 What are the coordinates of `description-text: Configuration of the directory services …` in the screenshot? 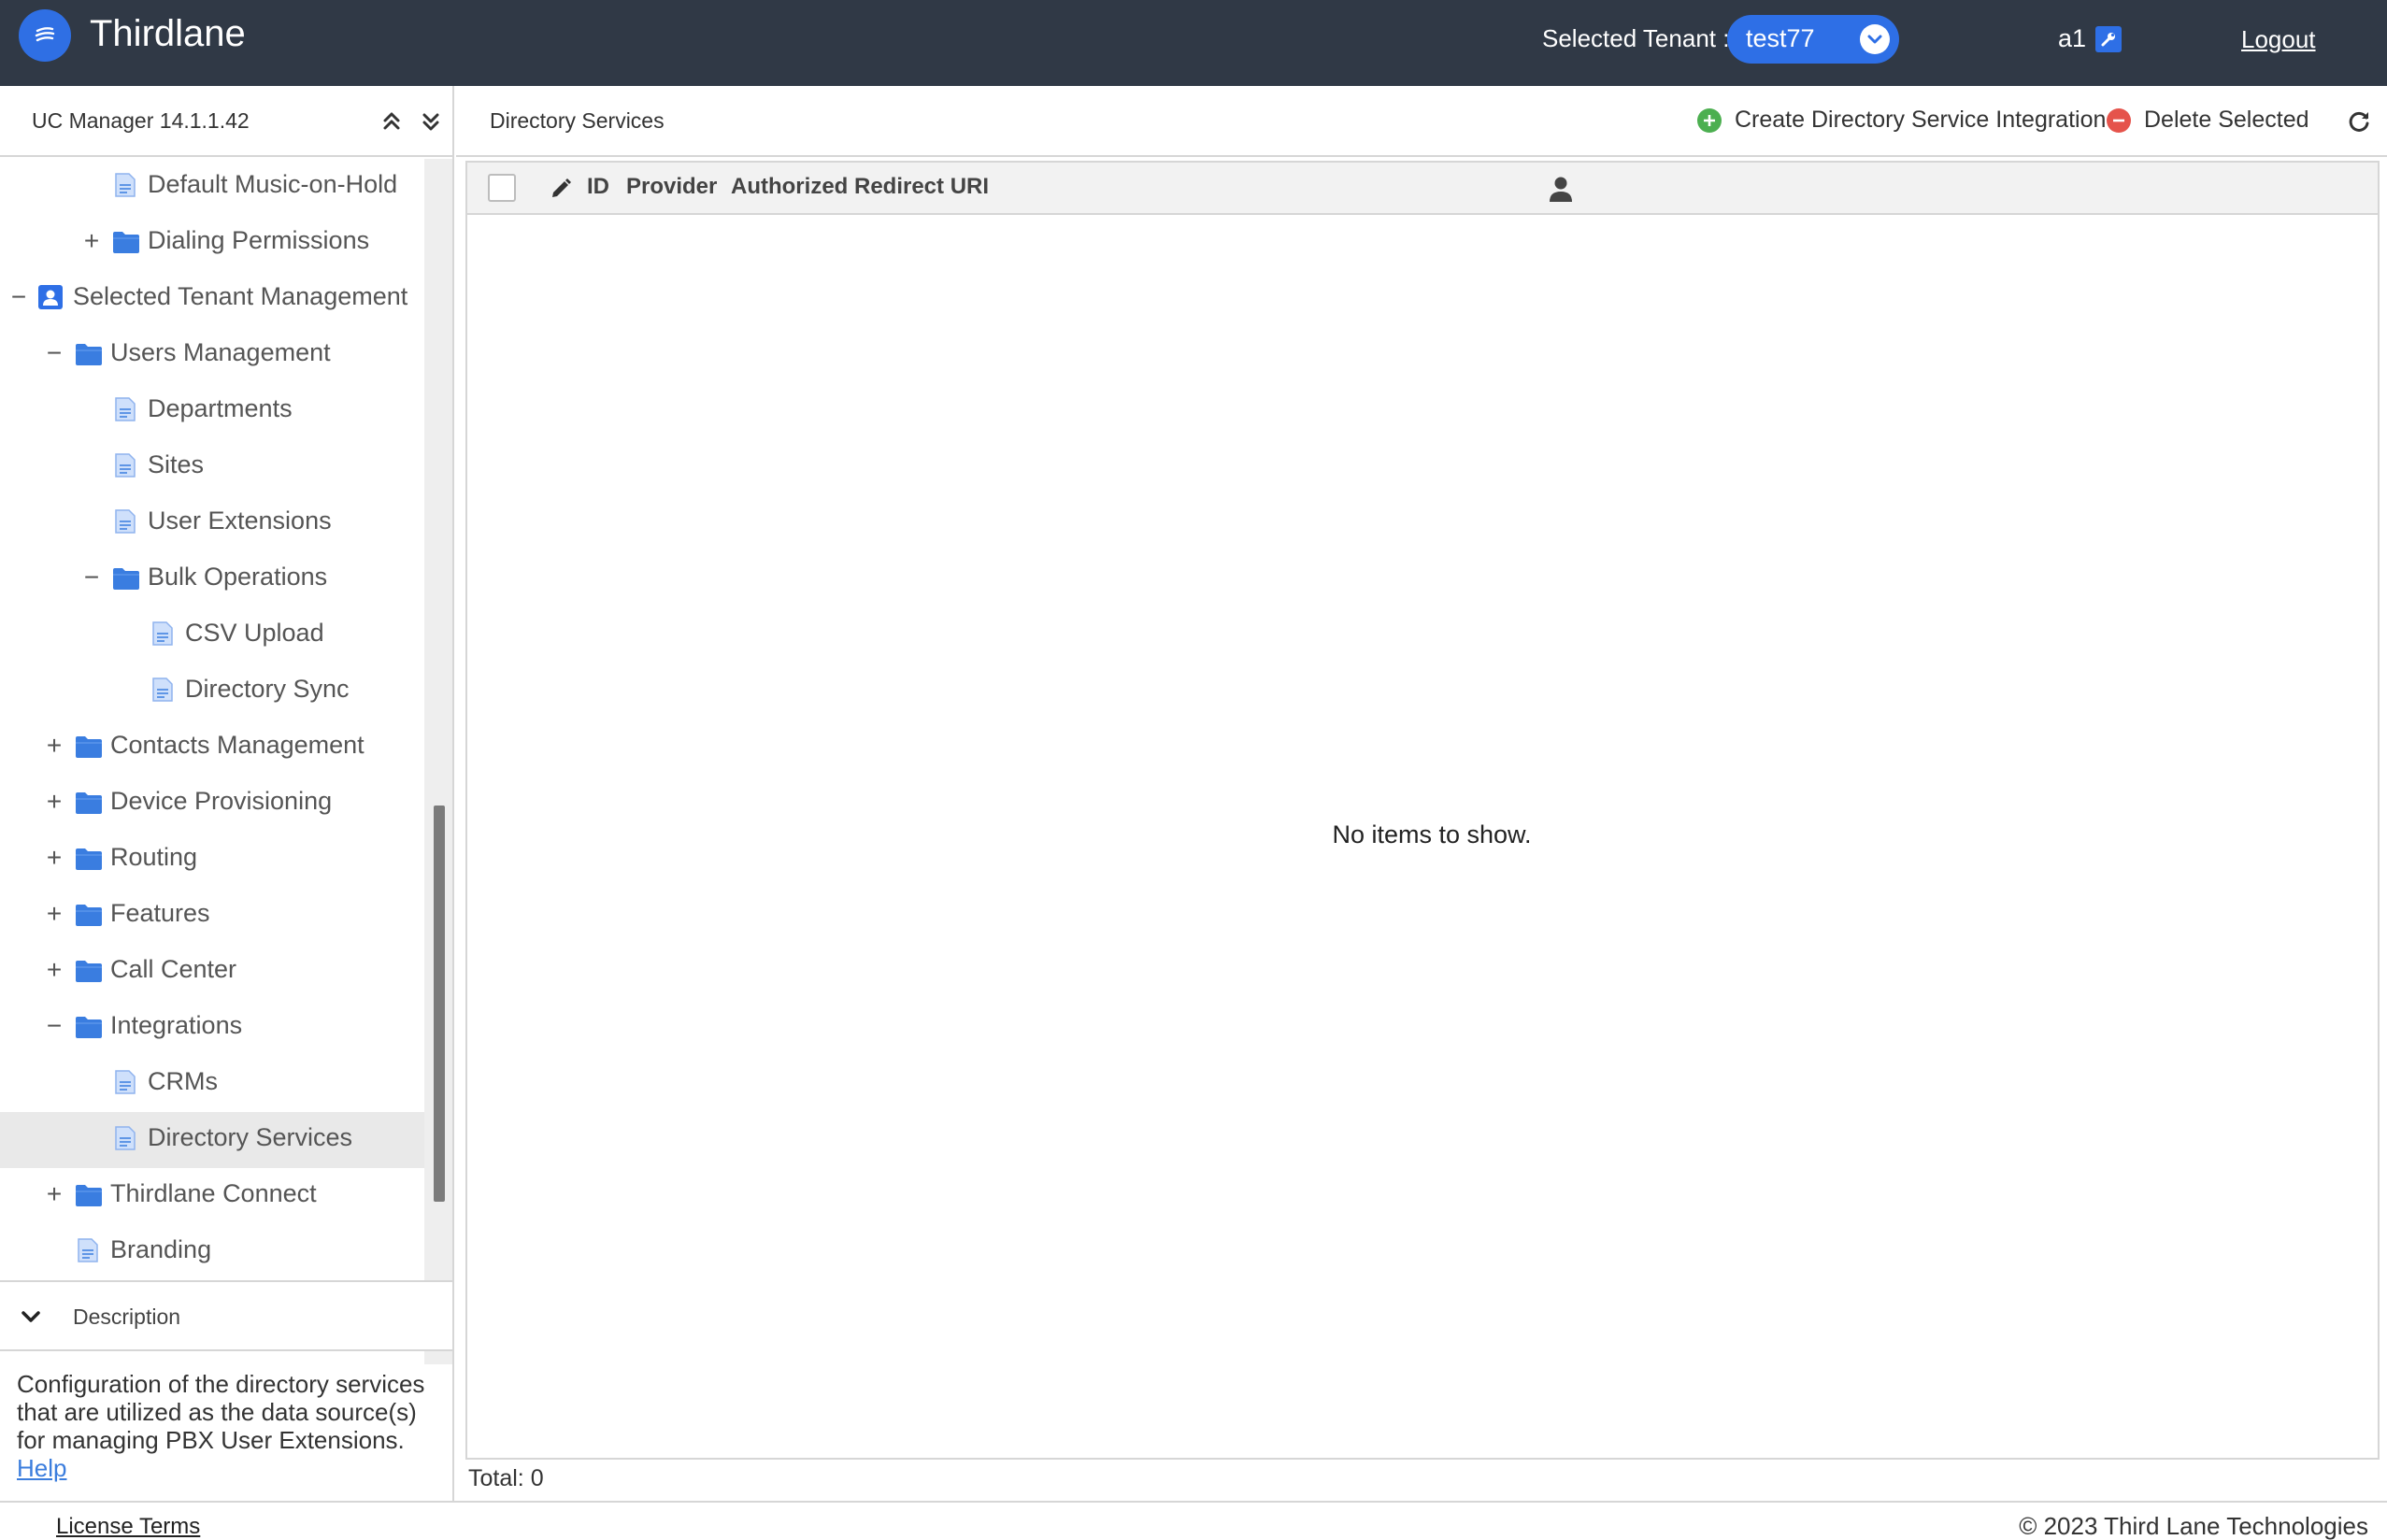 It's located at (221, 1412).